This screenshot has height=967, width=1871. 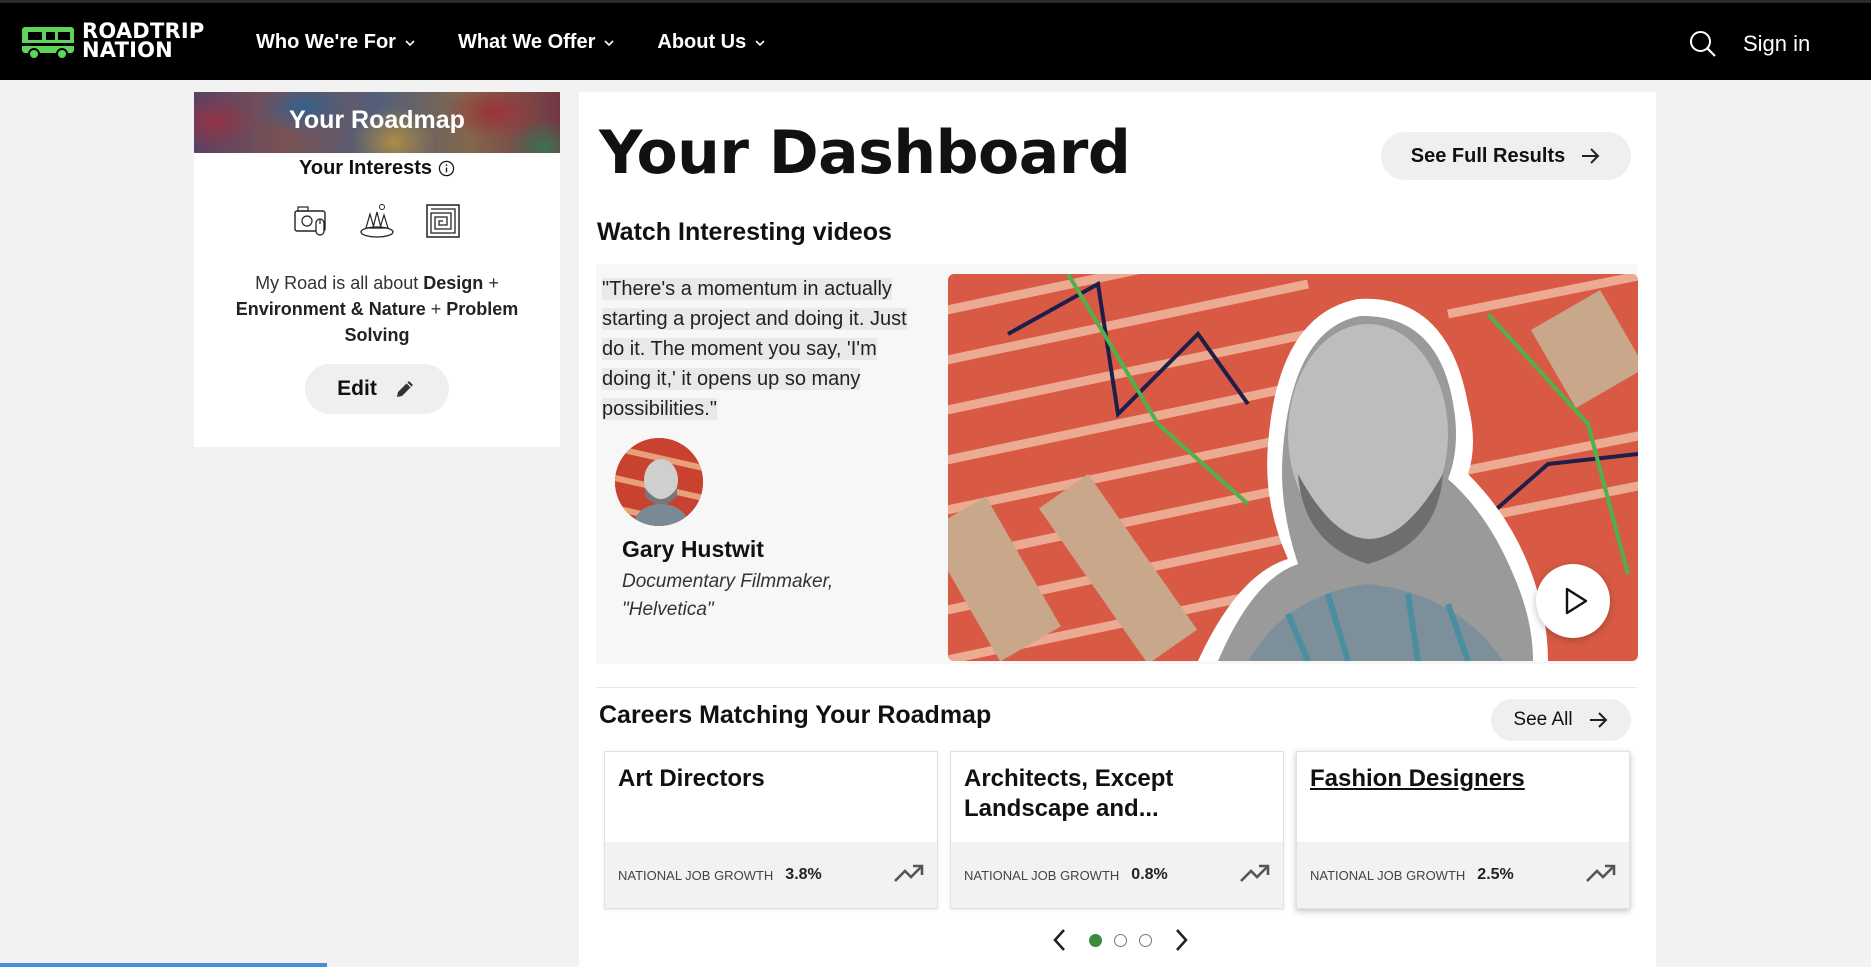 I want to click on see-full-results-button: See Full Results, so click(x=1506, y=156).